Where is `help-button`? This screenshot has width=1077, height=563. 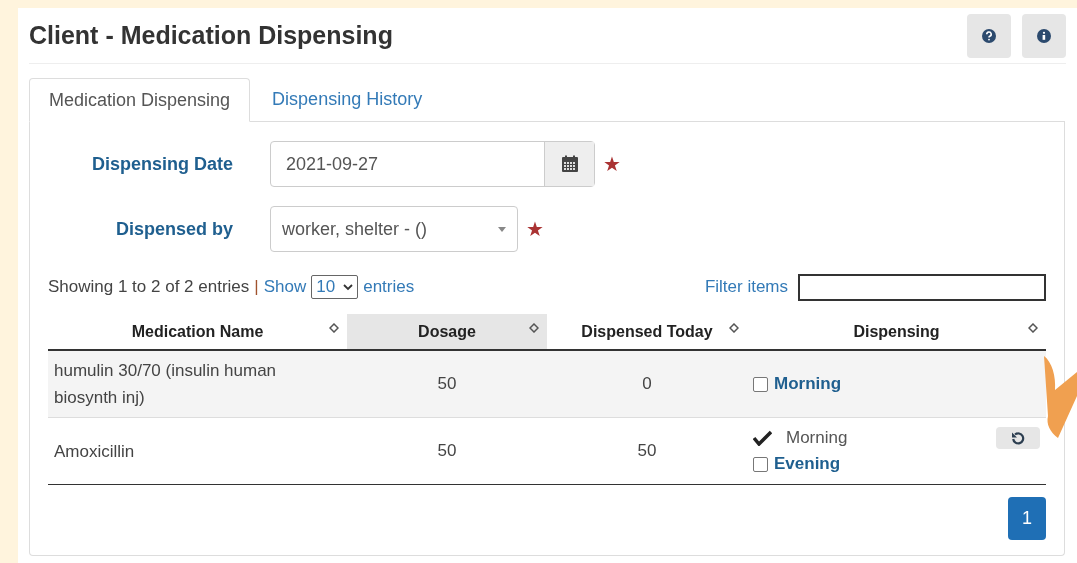
help-button is located at coordinates (989, 35).